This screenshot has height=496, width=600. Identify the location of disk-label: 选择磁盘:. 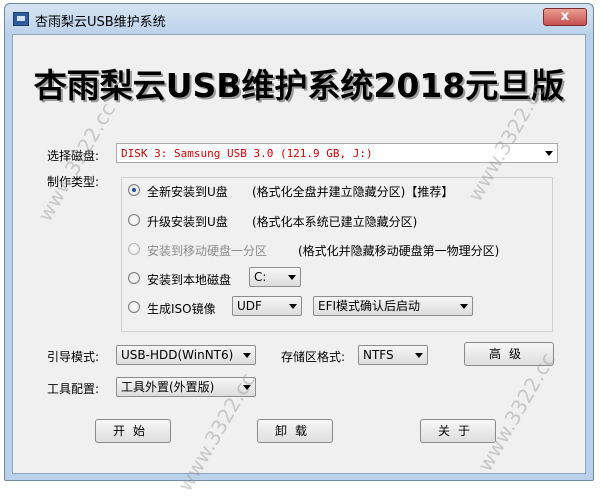
(73, 156).